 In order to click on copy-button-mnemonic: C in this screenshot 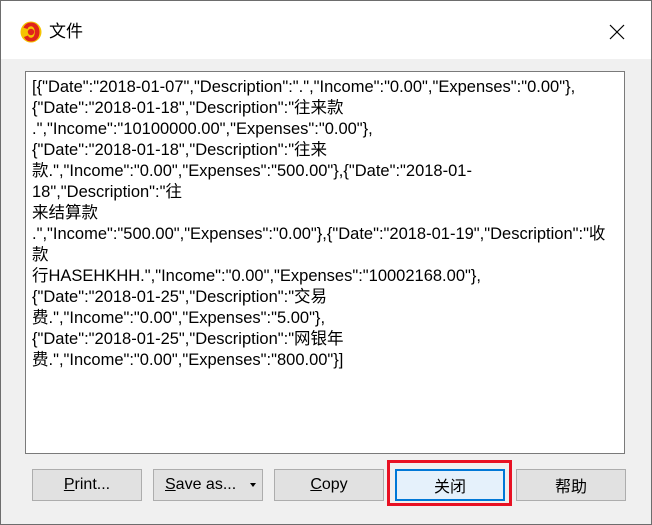, I will do `click(316, 484)`.